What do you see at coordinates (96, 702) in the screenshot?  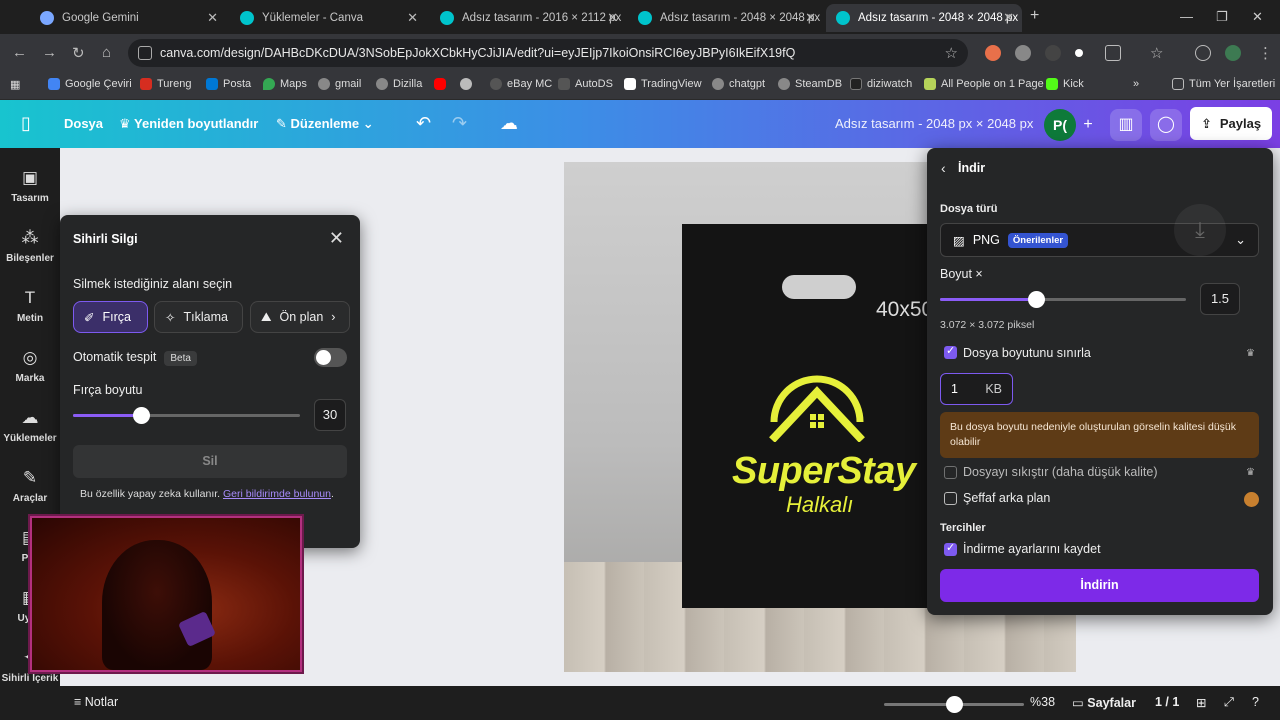 I see `notes-button: ≡ Notlar` at bounding box center [96, 702].